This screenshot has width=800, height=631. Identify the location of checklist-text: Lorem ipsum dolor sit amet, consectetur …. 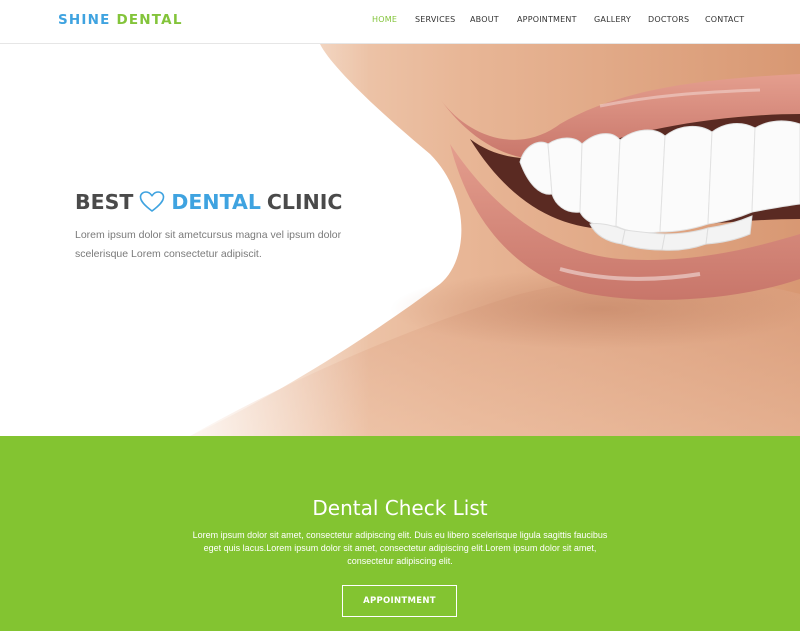
(400, 548).